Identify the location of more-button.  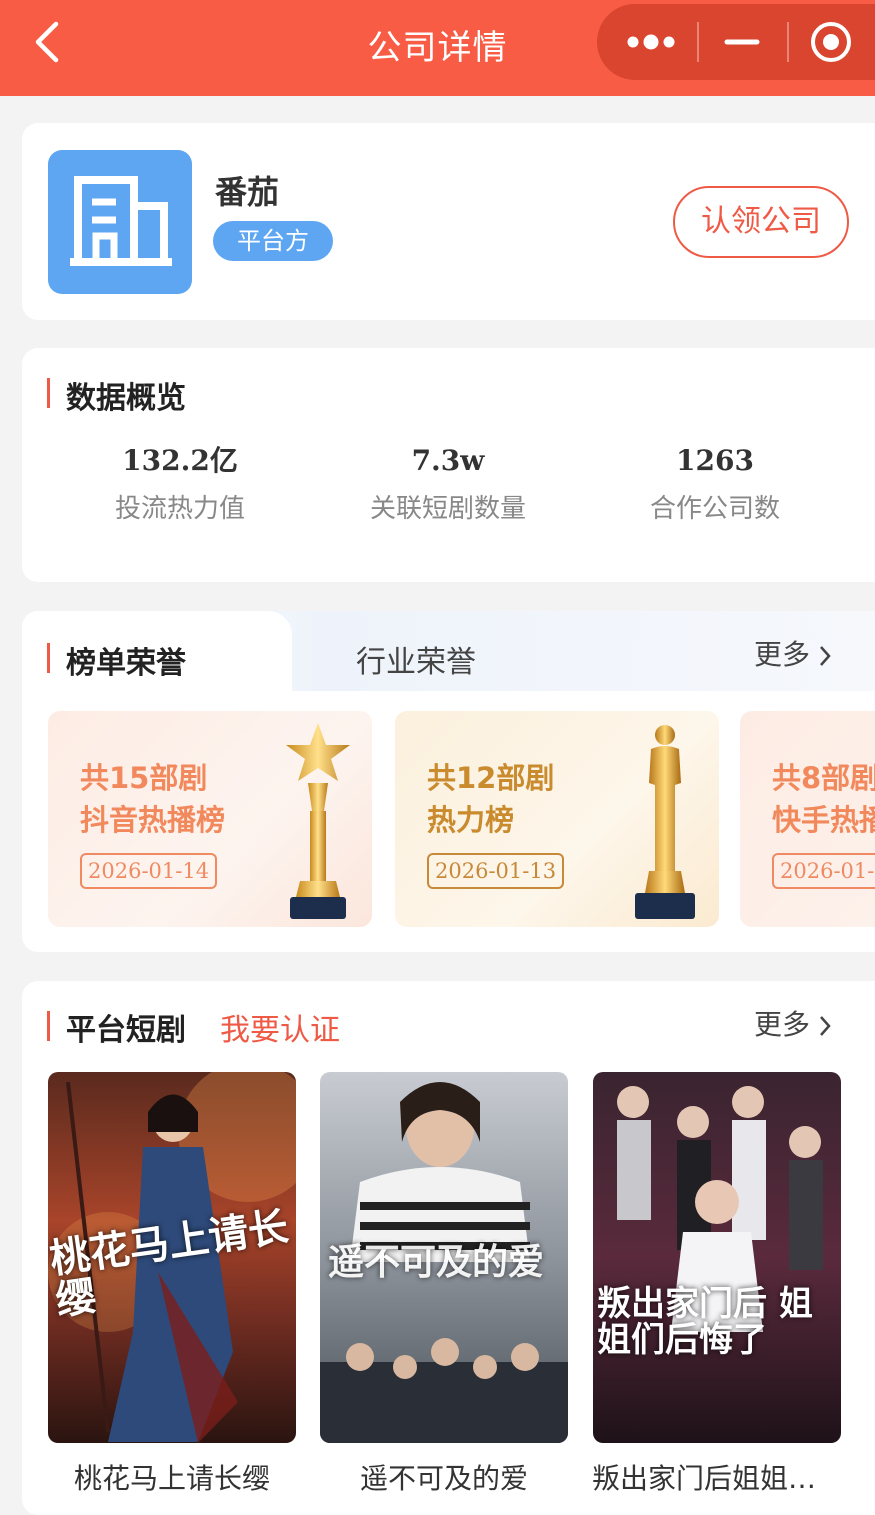
(662, 42).